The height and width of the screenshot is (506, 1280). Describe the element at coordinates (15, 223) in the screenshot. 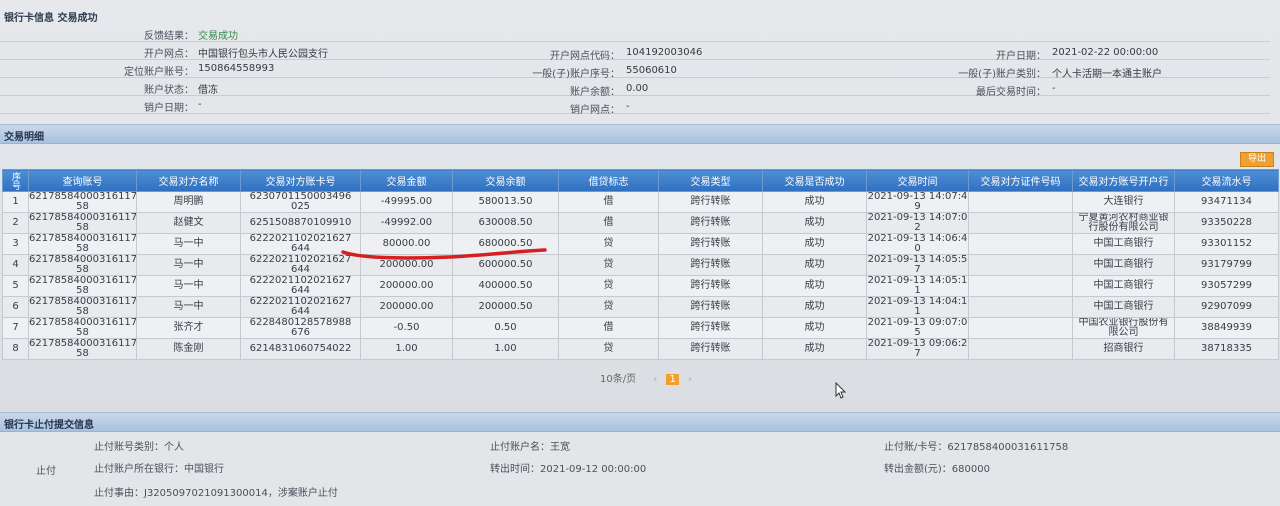

I see `table-cell: 2` at that location.